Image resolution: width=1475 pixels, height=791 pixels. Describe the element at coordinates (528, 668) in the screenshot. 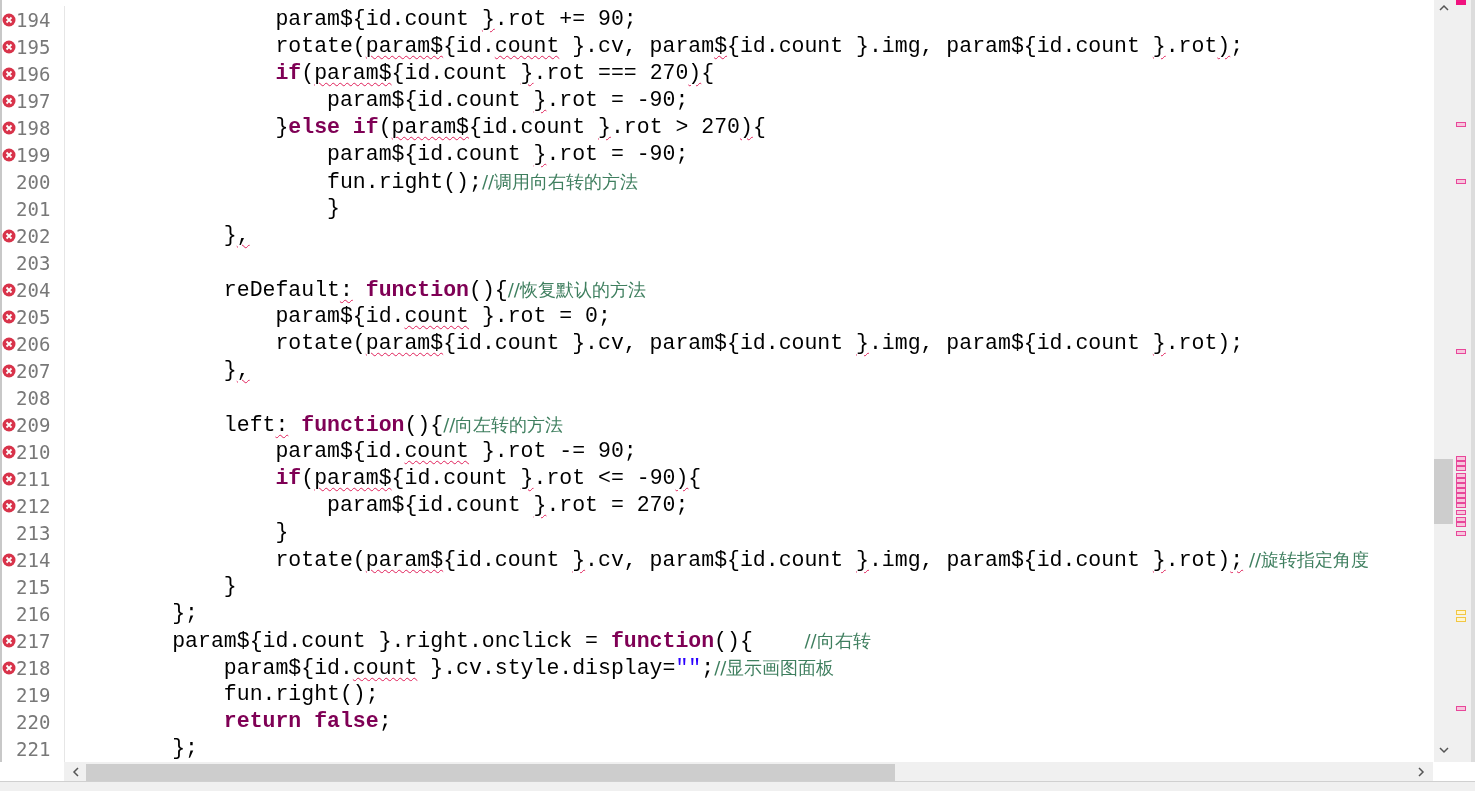

I see `code-line: param${id.count }.cv.style.display="";//显示画图面板` at that location.